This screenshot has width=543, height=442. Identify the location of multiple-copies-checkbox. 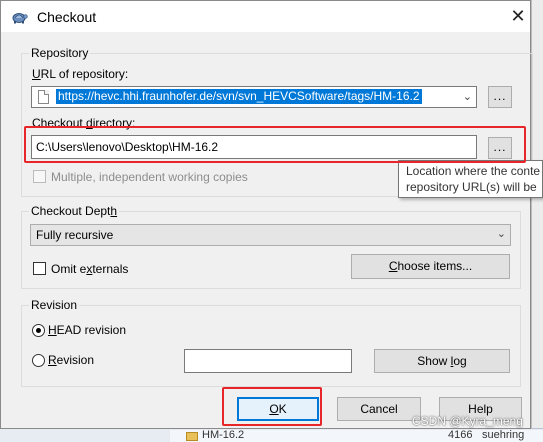
(39, 176).